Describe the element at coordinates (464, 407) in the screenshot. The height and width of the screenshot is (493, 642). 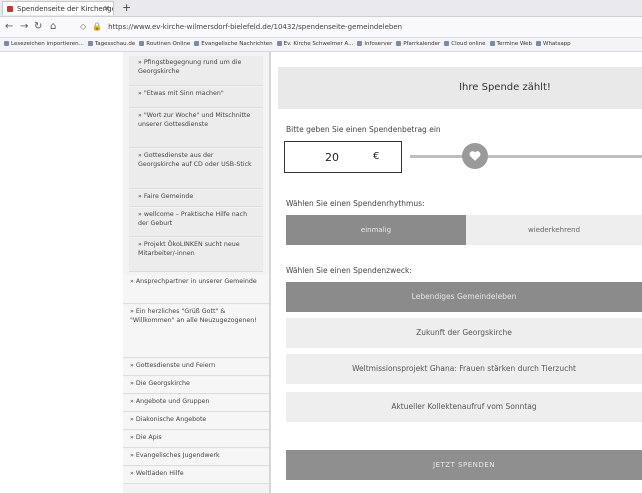
I see `purpose-option: Aktueller Kollektenaufruf vom Sonntag` at that location.